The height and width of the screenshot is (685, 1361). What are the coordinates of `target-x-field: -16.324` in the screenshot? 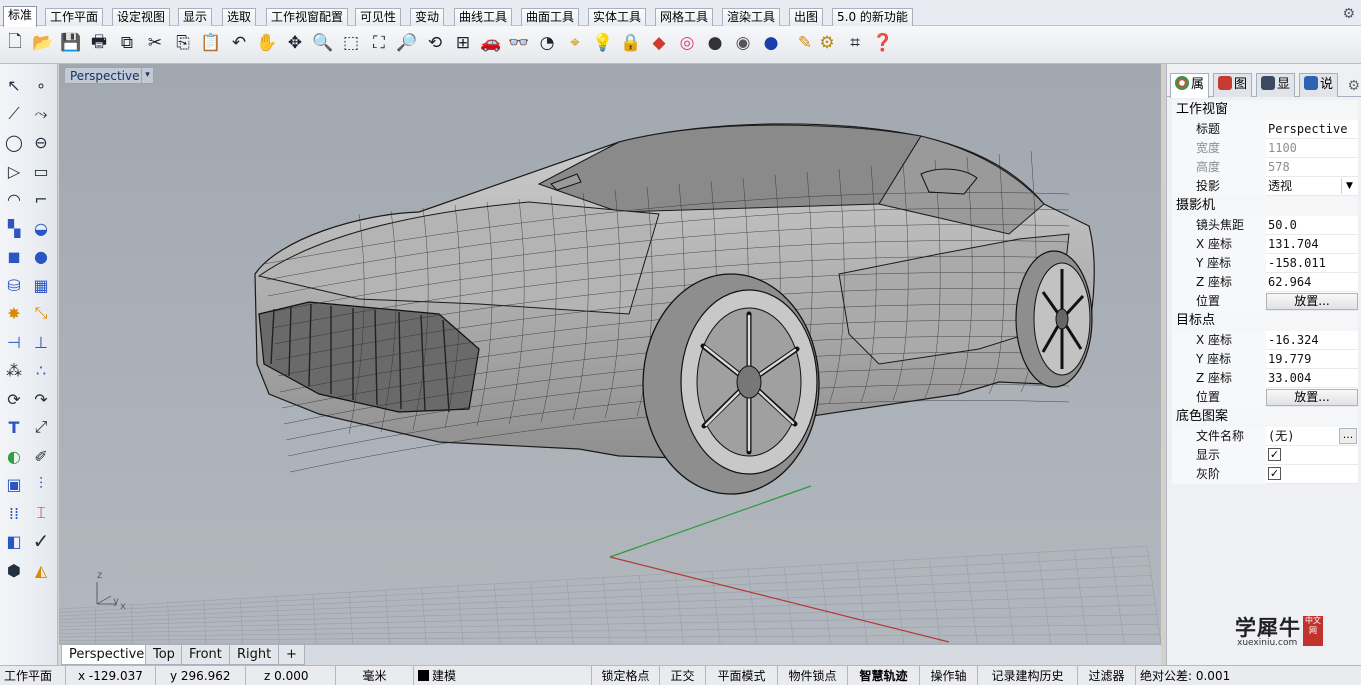 It's located at (1312, 340).